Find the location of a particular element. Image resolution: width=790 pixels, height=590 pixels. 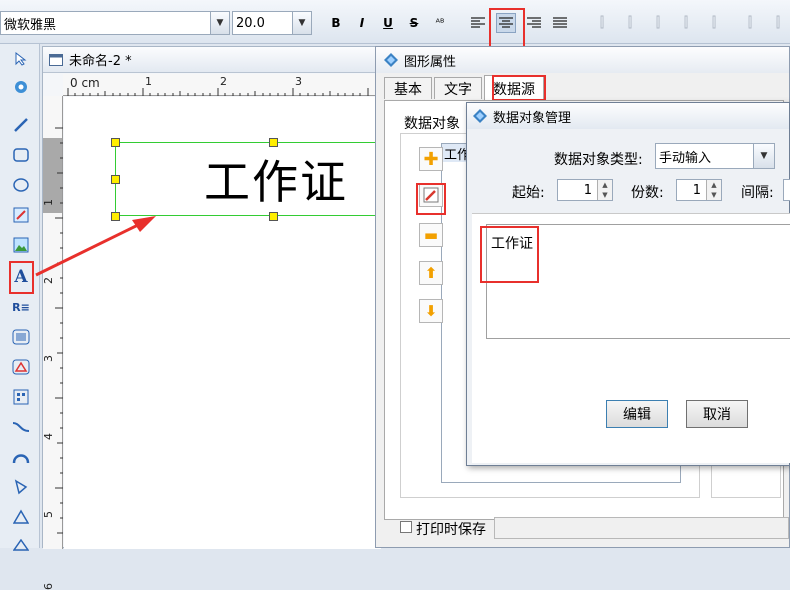

align-right-button is located at coordinates (534, 23).